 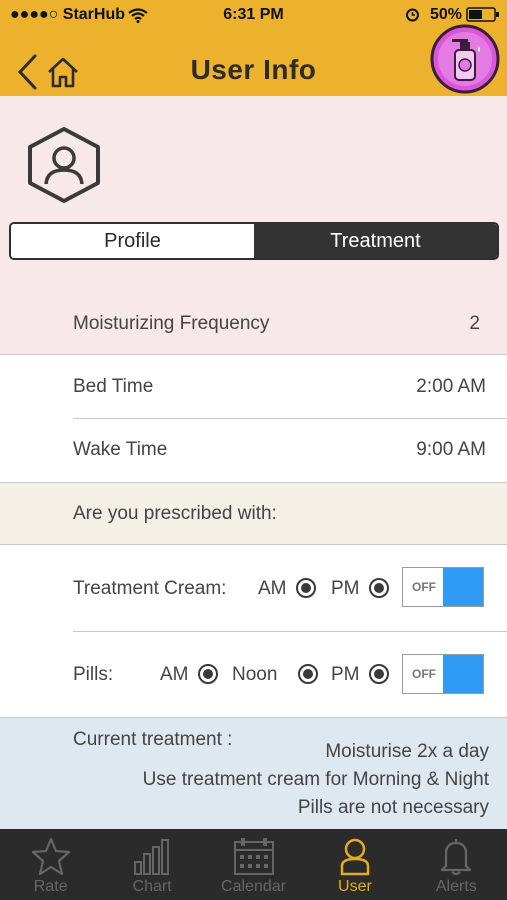 What do you see at coordinates (93, 674) in the screenshot?
I see `pills-label: Pills:` at bounding box center [93, 674].